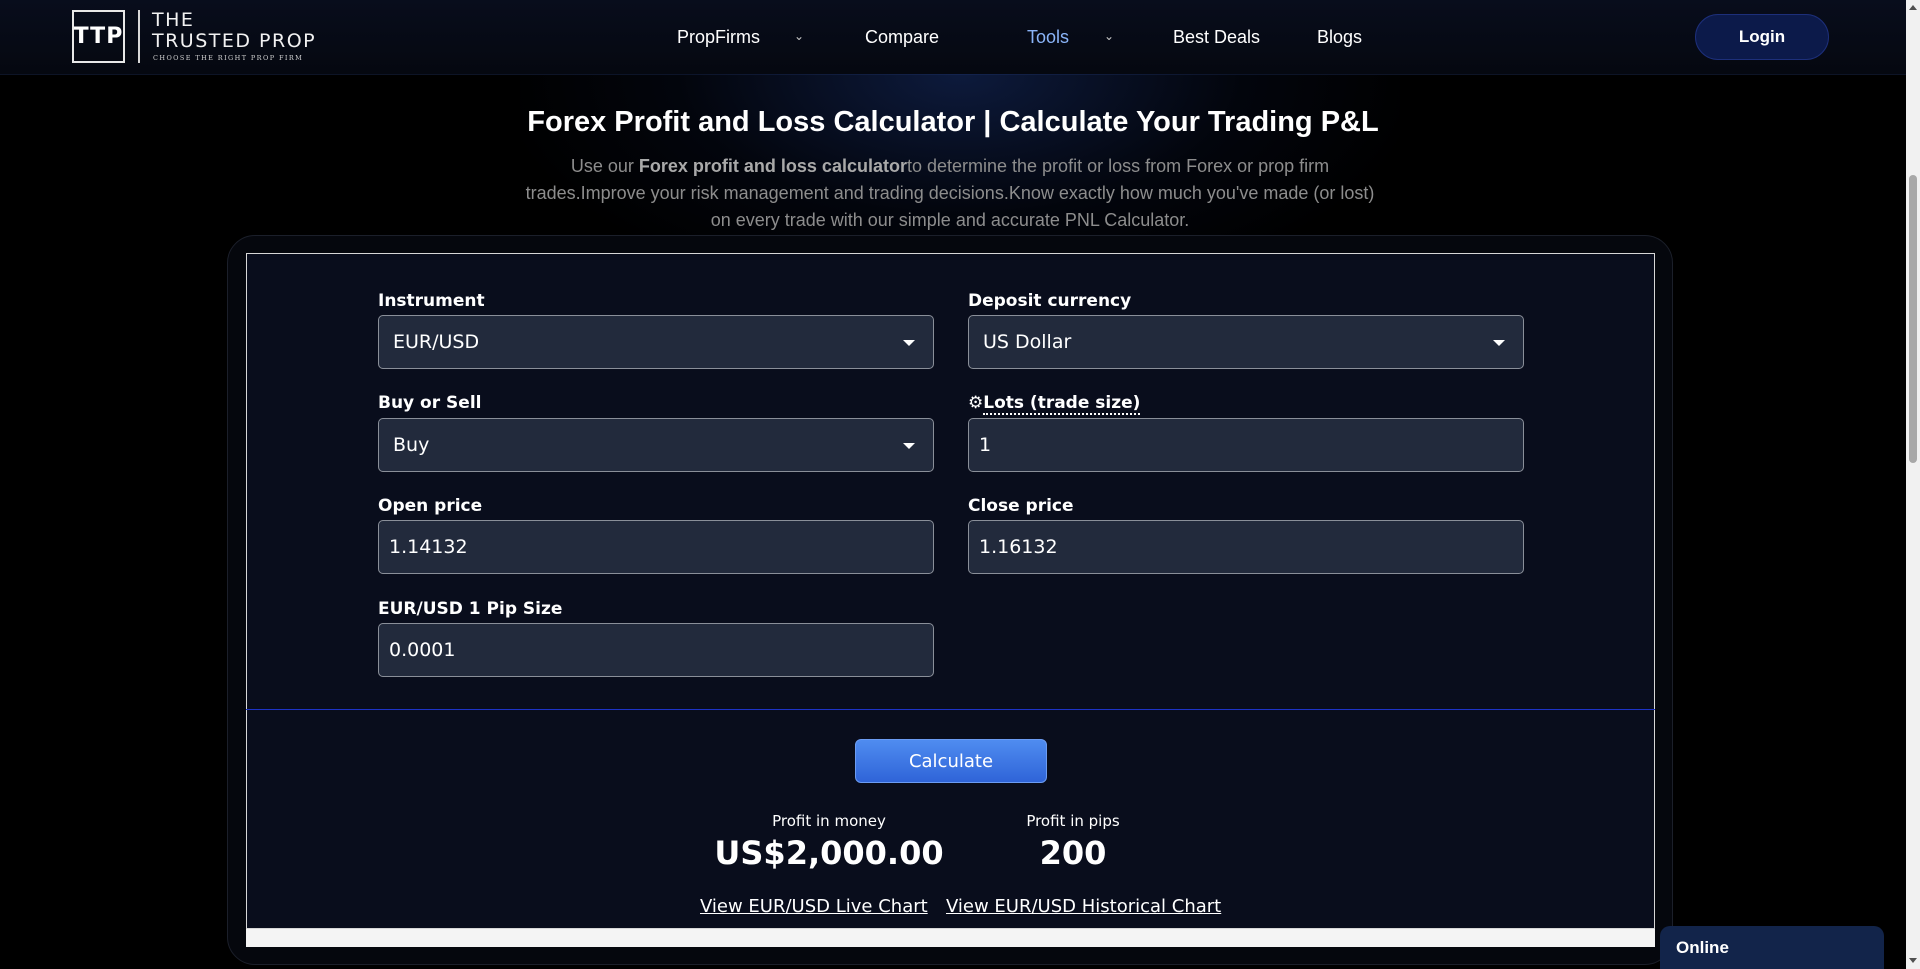 The image size is (1920, 969). Describe the element at coordinates (656, 650) in the screenshot. I see `pip-size-input: 0.0001` at that location.